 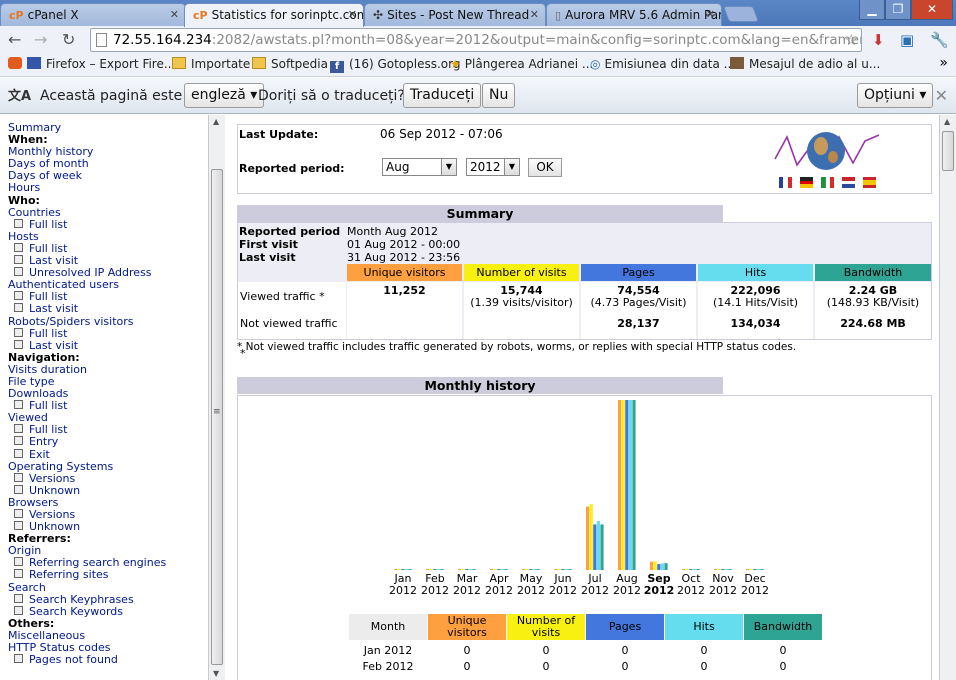 I want to click on tab-title: Sites - Post New Thread, so click(x=458, y=15).